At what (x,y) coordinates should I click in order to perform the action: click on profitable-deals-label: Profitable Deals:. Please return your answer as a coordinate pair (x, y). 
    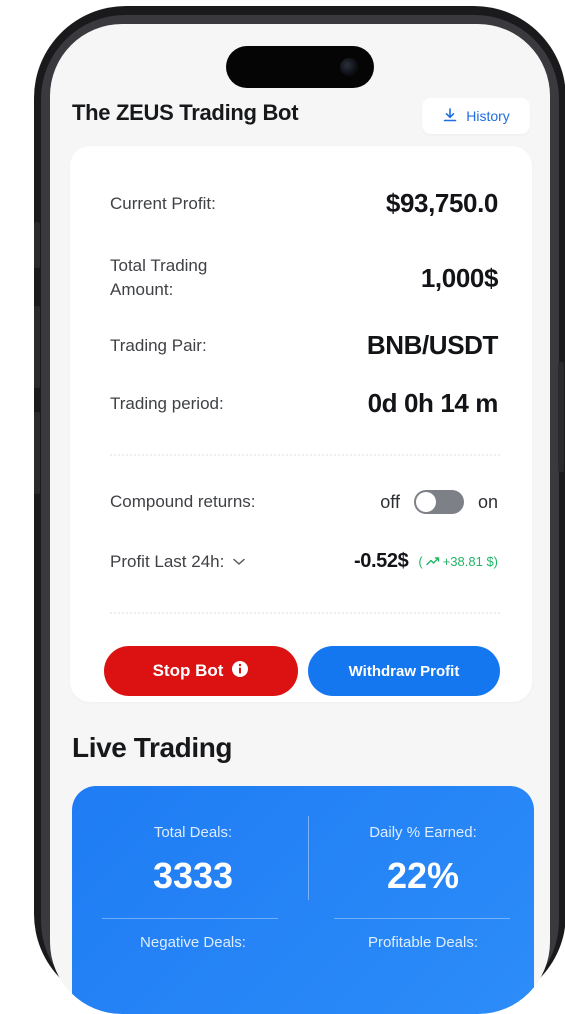
    Looking at the image, I should click on (423, 942).